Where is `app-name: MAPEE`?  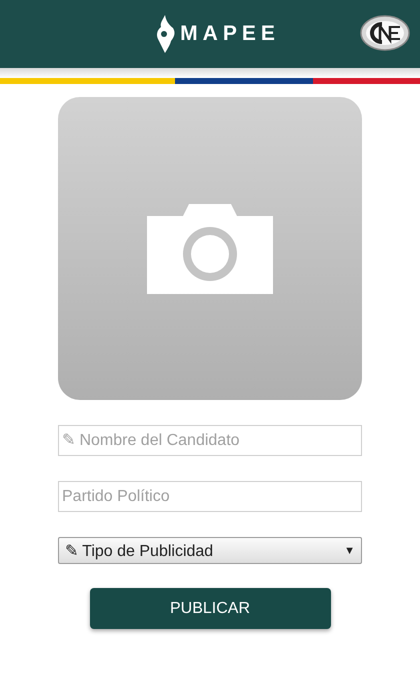
app-name: MAPEE is located at coordinates (230, 34).